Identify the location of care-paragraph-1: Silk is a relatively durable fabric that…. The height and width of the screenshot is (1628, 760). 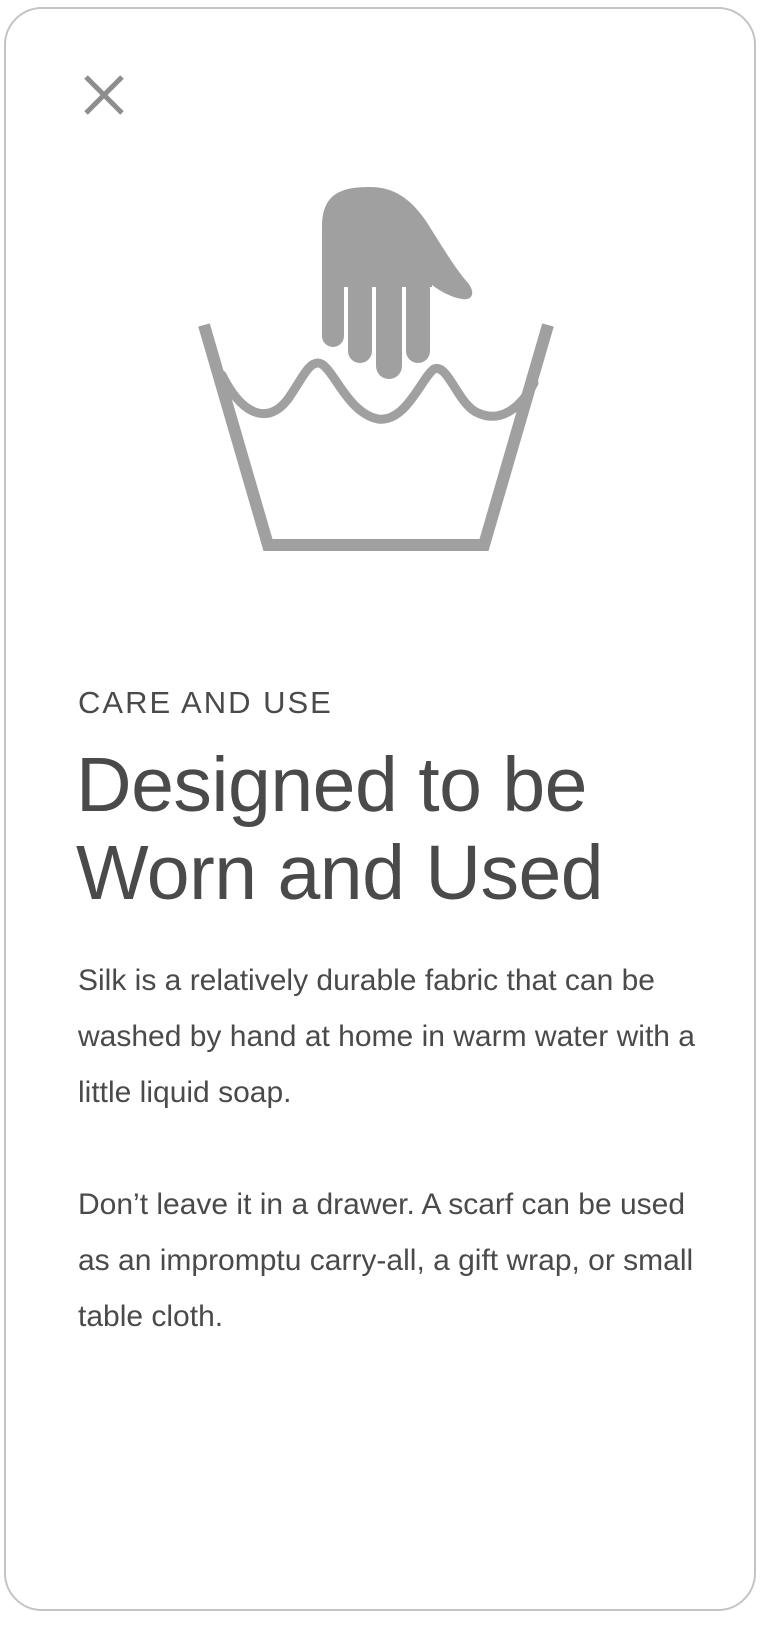
(386, 1036).